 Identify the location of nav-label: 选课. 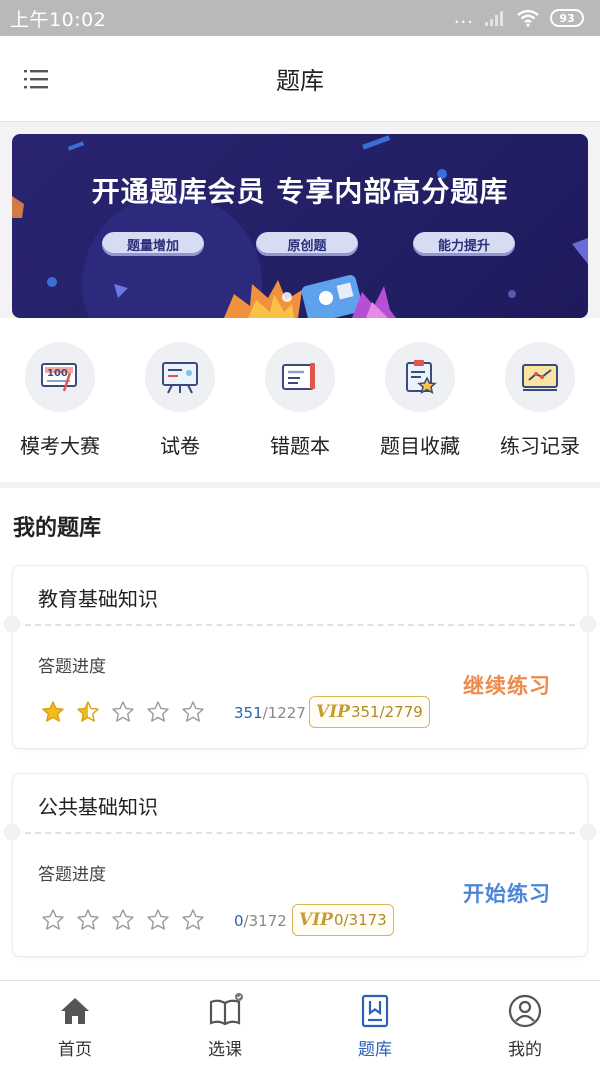
(225, 1050).